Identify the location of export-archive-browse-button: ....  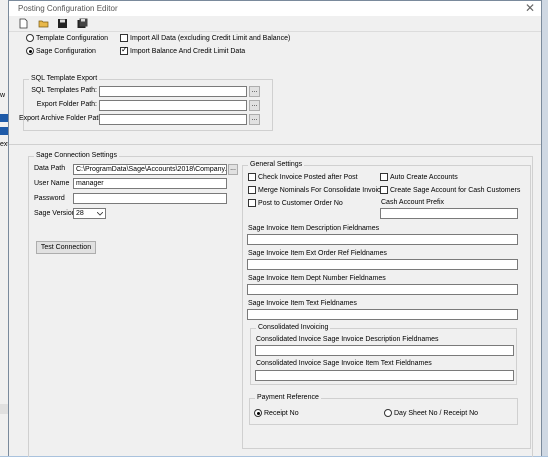
(254, 119).